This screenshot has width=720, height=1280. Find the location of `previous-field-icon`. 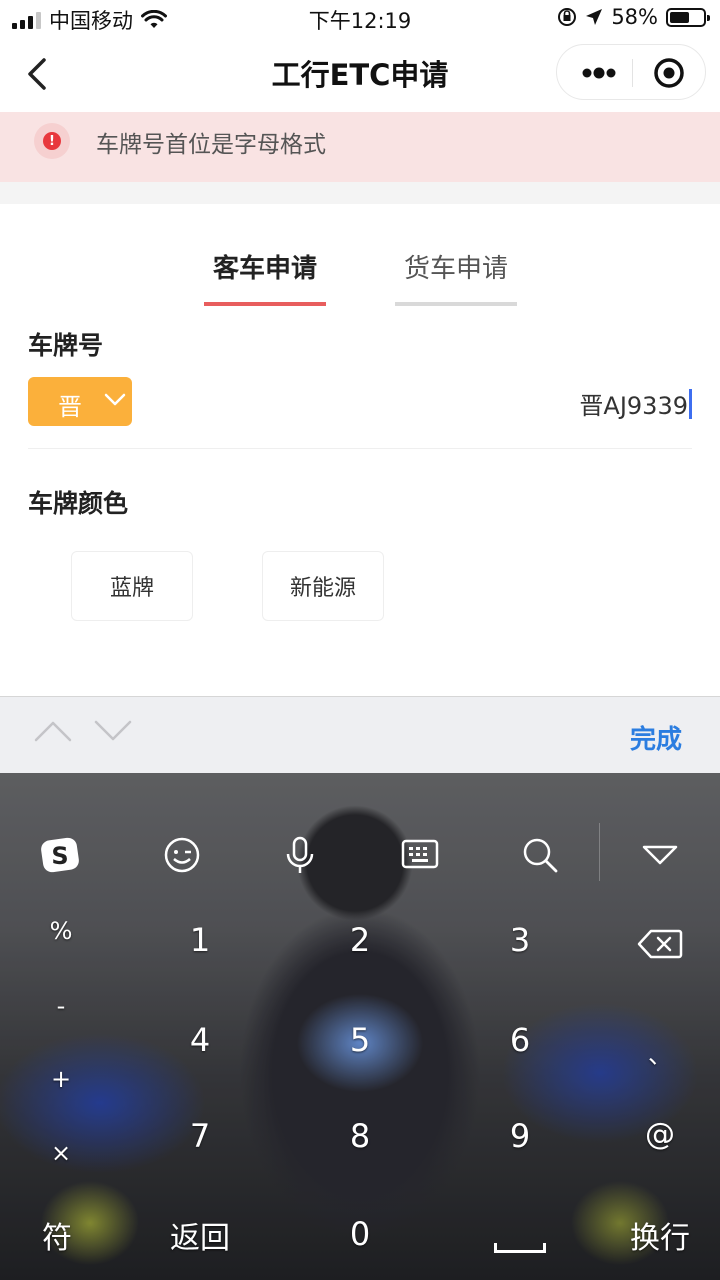

previous-field-icon is located at coordinates (53, 731).